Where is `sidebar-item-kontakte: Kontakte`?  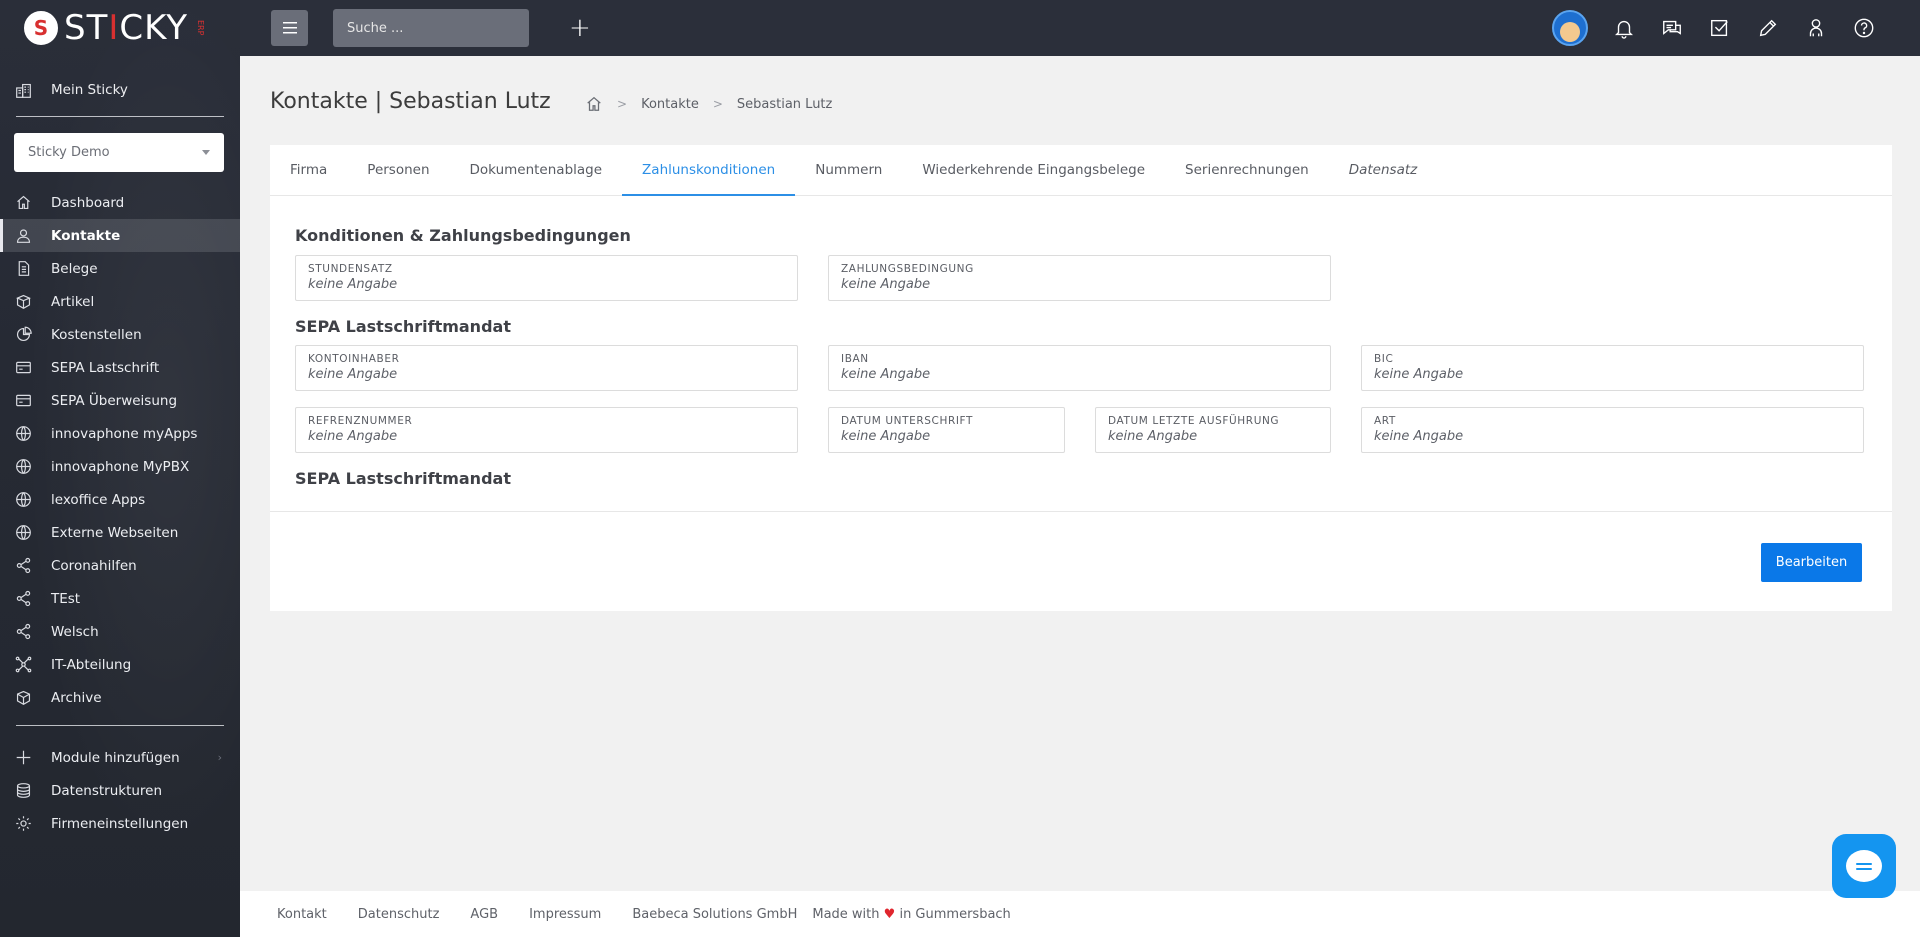
sidebar-item-kontakte: Kontakte is located at coordinates (120, 235).